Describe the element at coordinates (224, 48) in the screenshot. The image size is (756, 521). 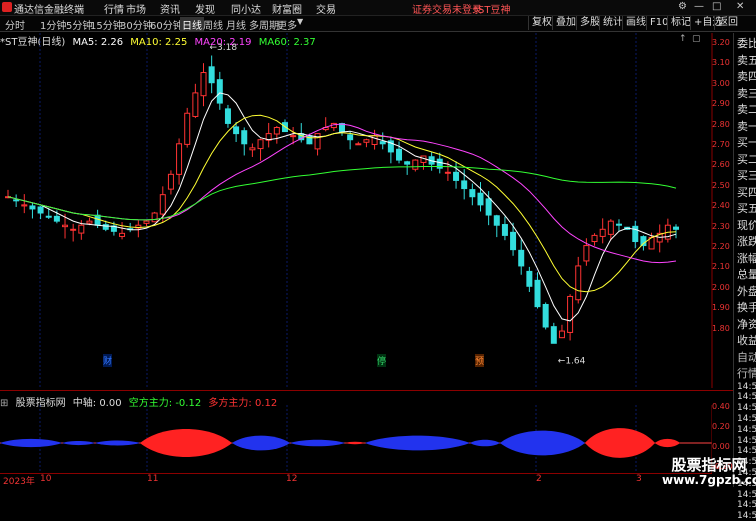
I see `high-annotation: ←3.18` at that location.